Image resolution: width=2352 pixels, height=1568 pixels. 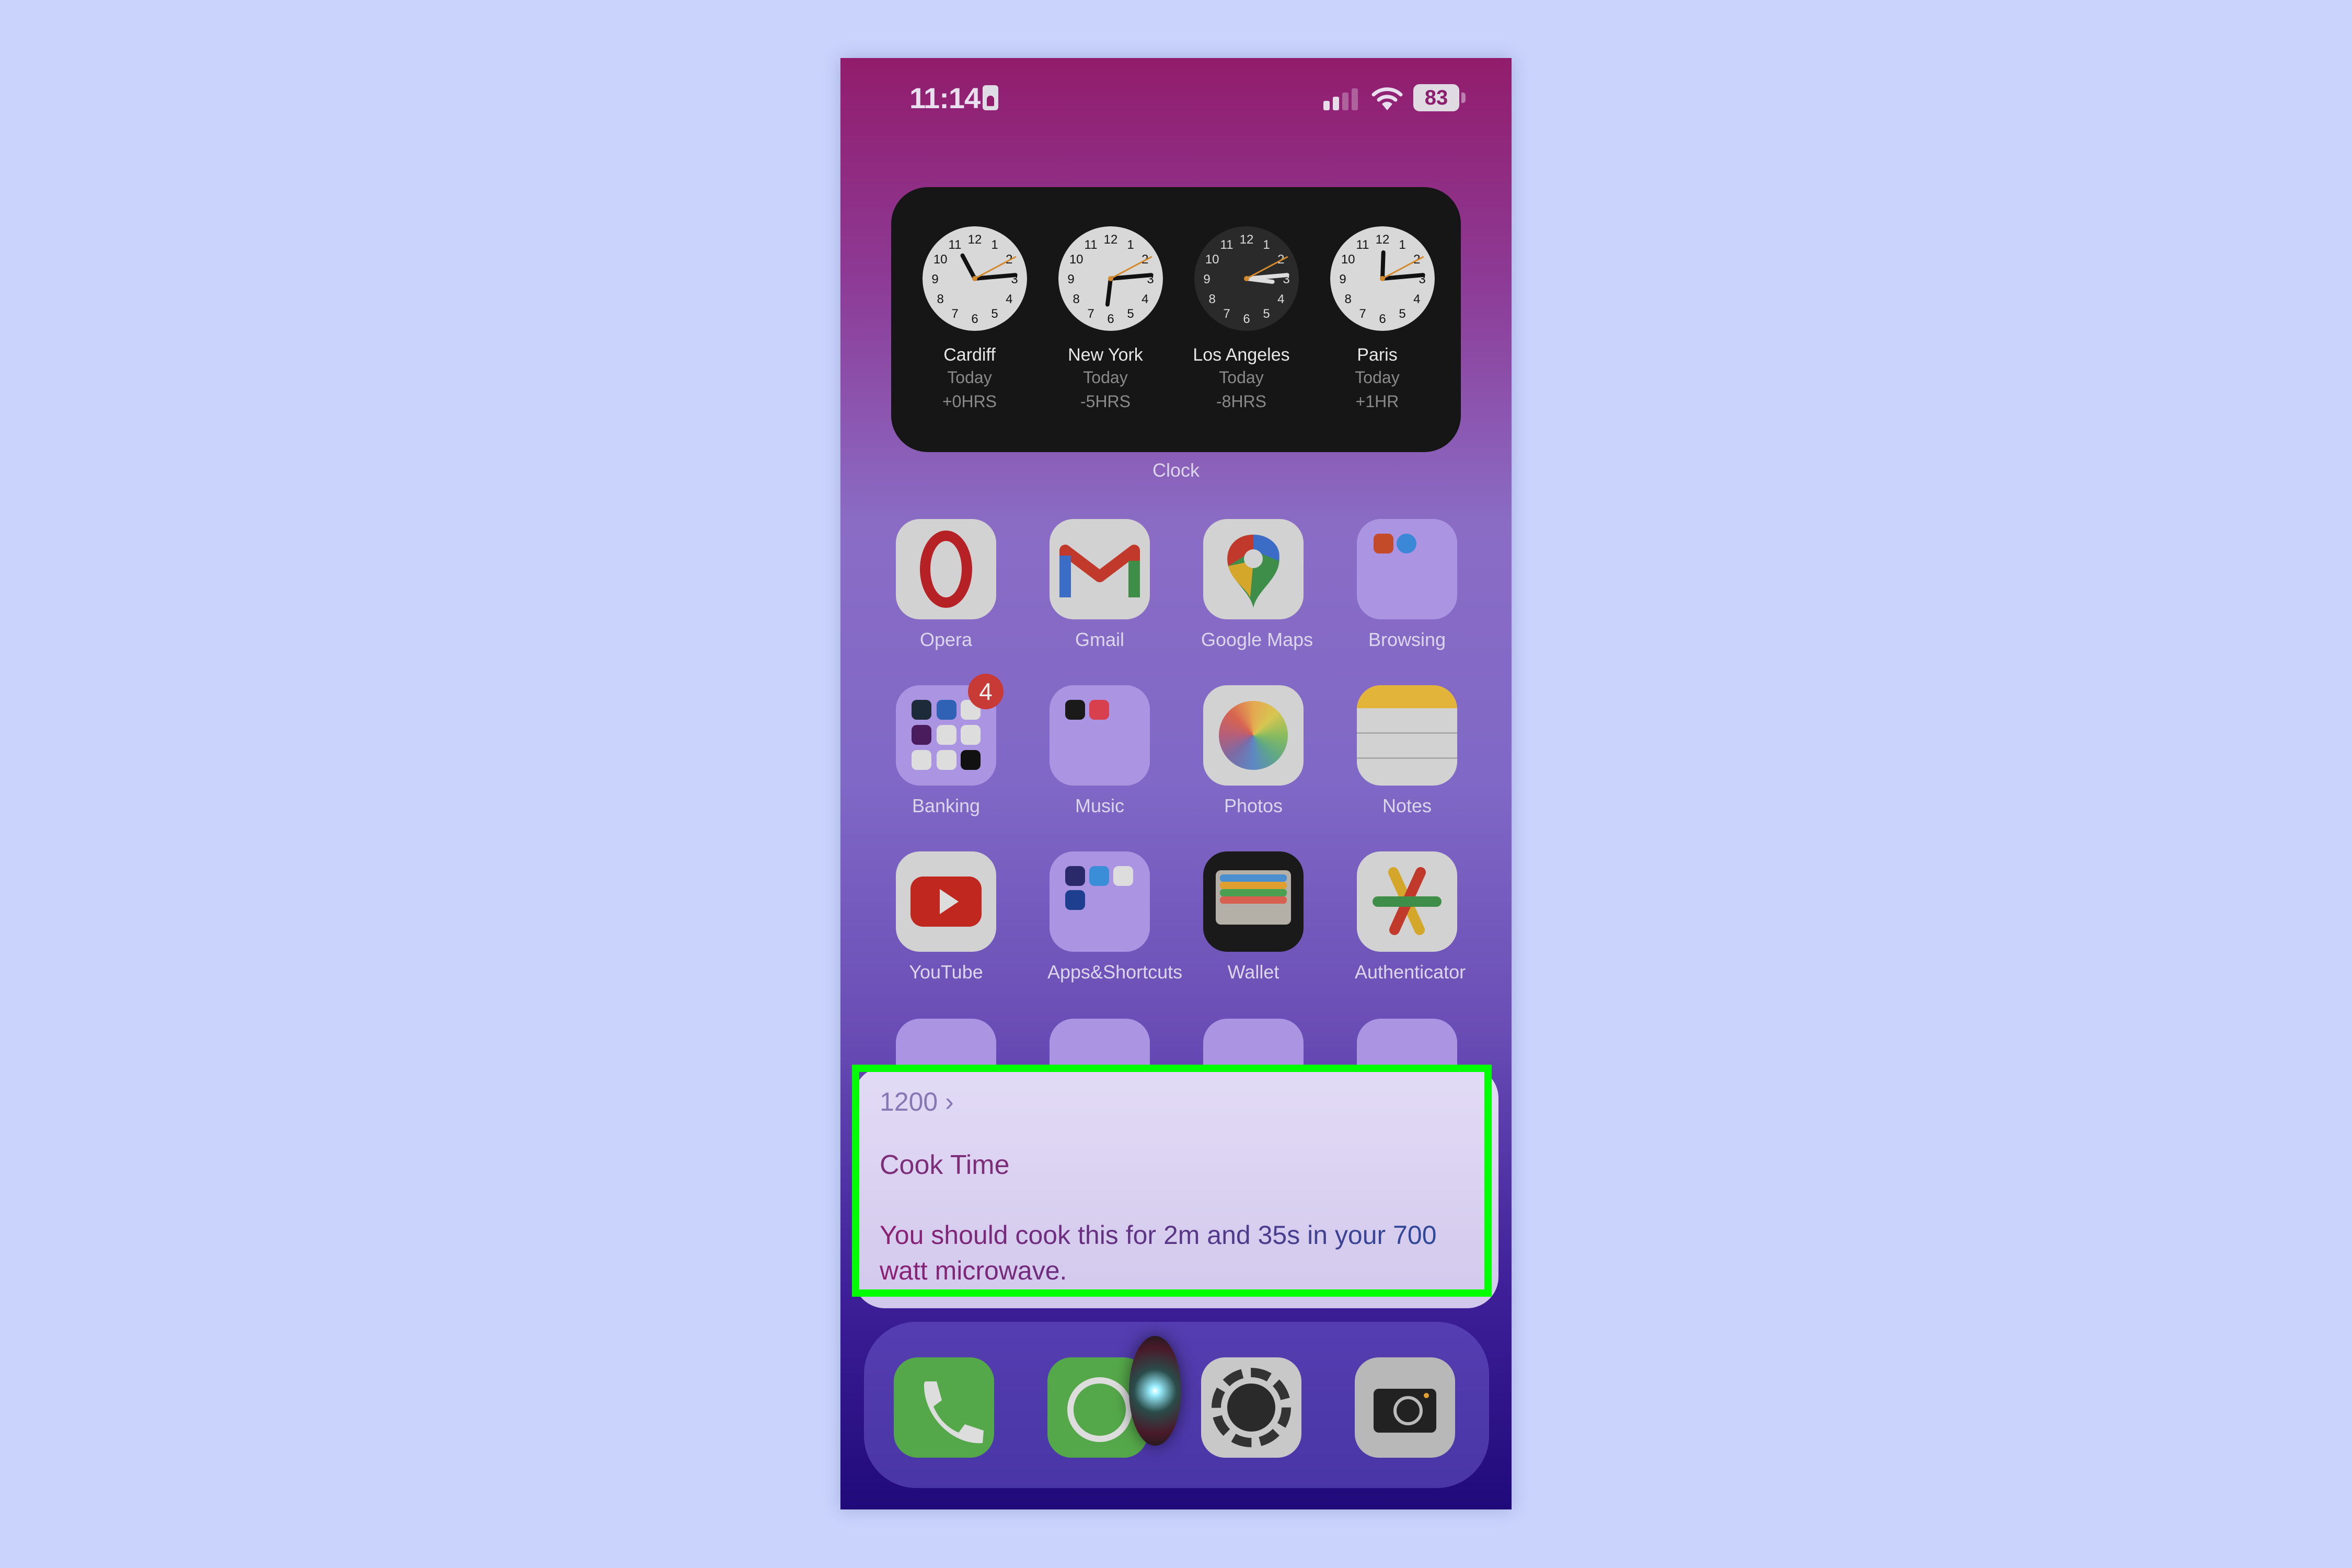 What do you see at coordinates (946, 972) in the screenshot?
I see `app-label: YouTube` at bounding box center [946, 972].